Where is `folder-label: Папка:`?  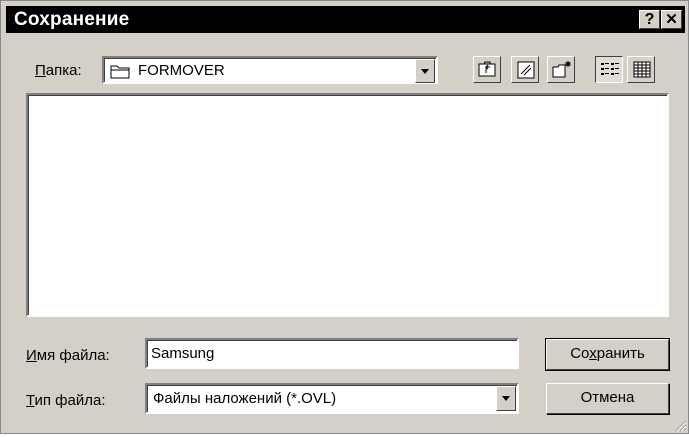 folder-label: Папка: is located at coordinates (58, 70).